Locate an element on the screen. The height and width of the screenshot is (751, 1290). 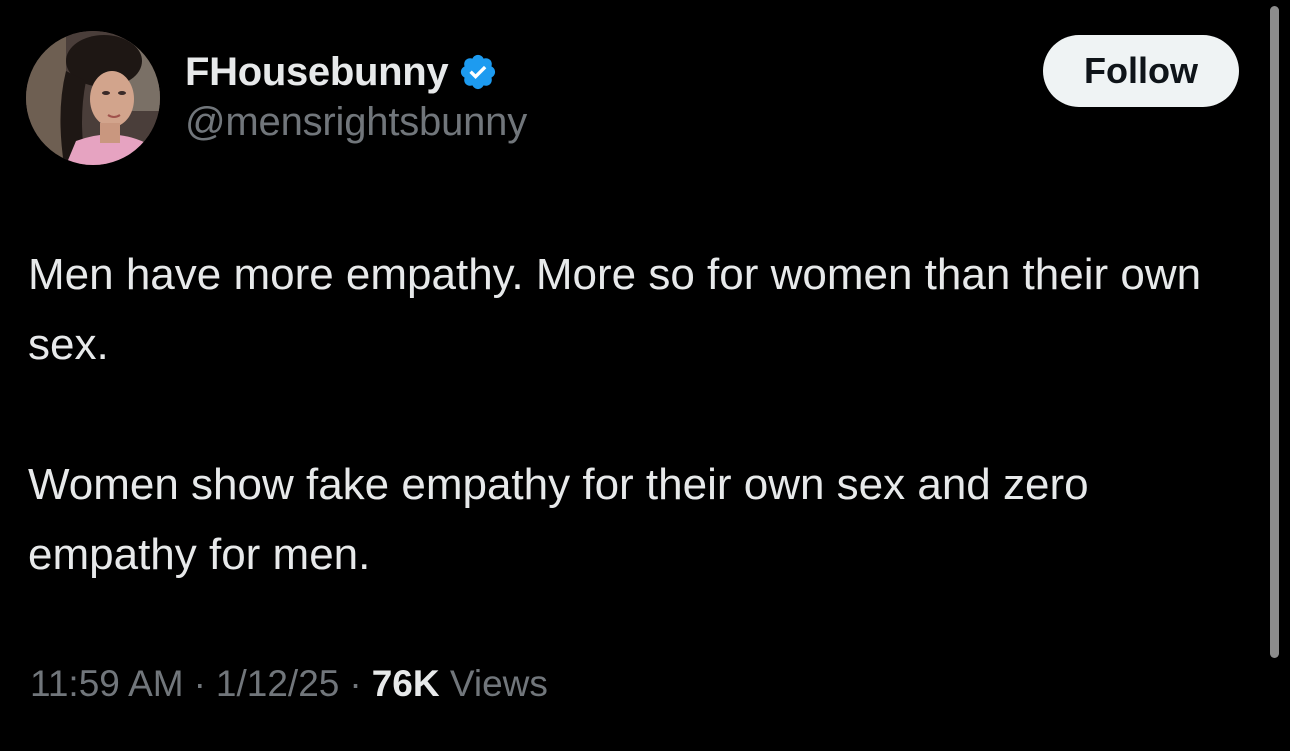
display-name: FHousebunny is located at coordinates (317, 72).